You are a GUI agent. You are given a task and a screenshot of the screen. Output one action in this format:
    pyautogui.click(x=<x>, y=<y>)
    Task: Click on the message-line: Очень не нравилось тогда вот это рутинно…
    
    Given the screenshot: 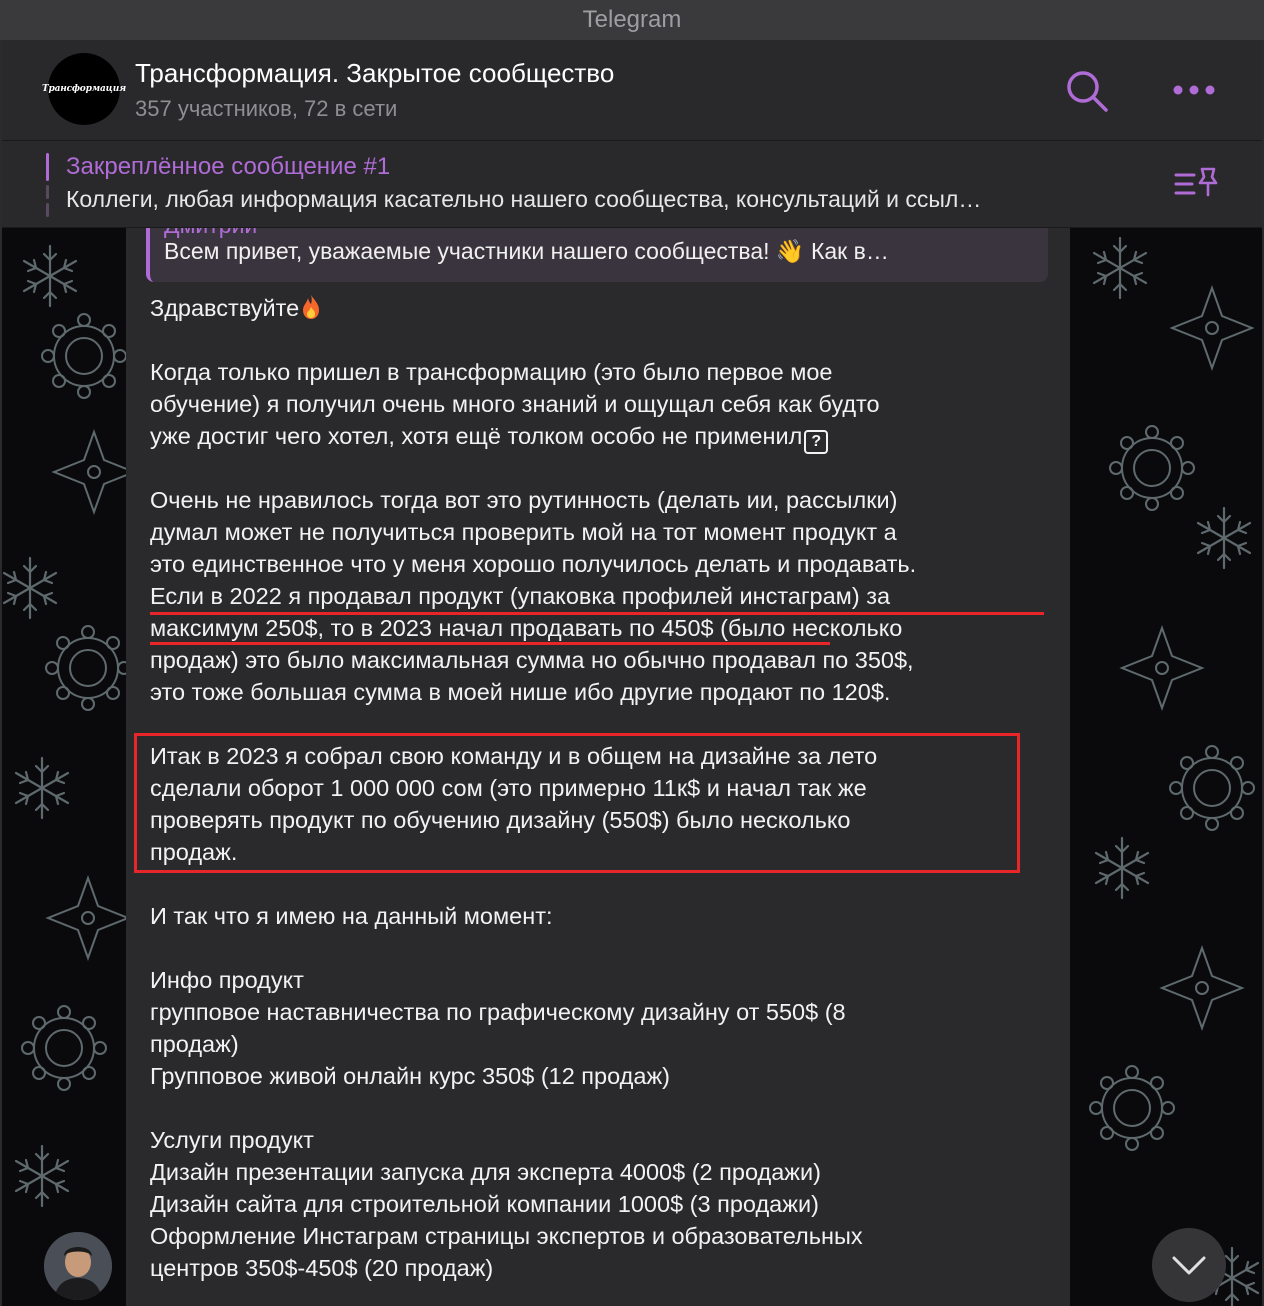 What is the action you would take?
    pyautogui.click(x=524, y=500)
    